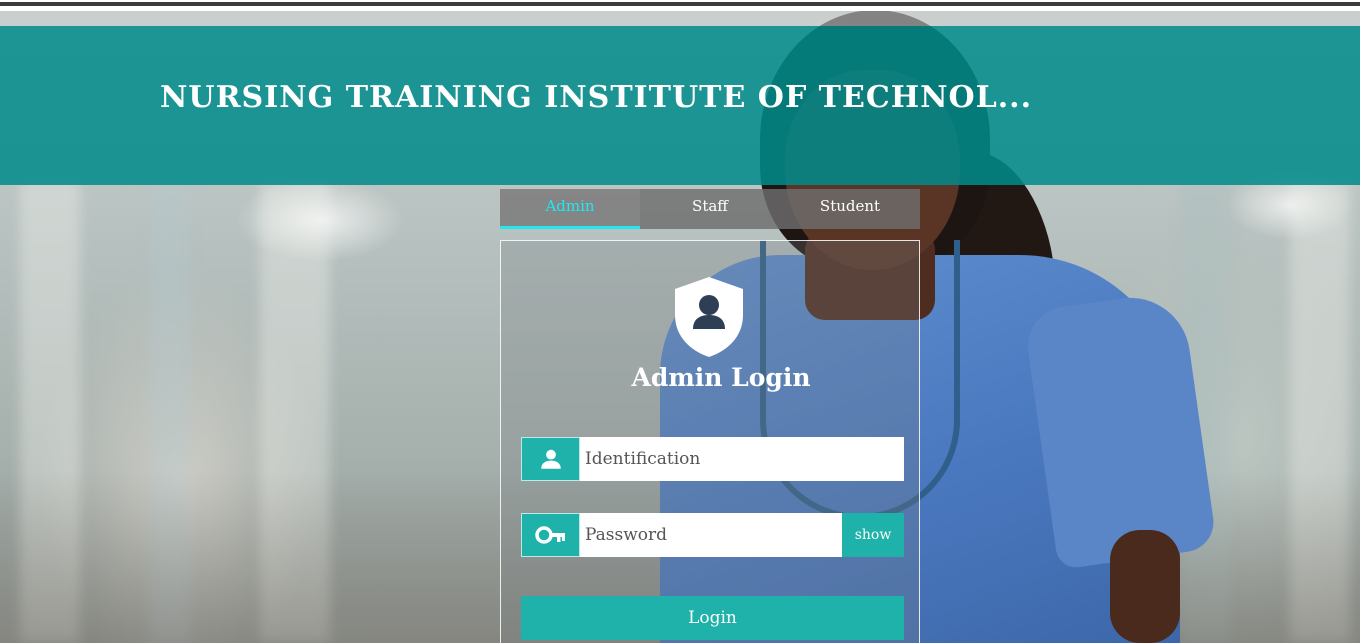 Image resolution: width=1360 pixels, height=643 pixels. What do you see at coordinates (550, 459) in the screenshot?
I see `user-icon` at bounding box center [550, 459].